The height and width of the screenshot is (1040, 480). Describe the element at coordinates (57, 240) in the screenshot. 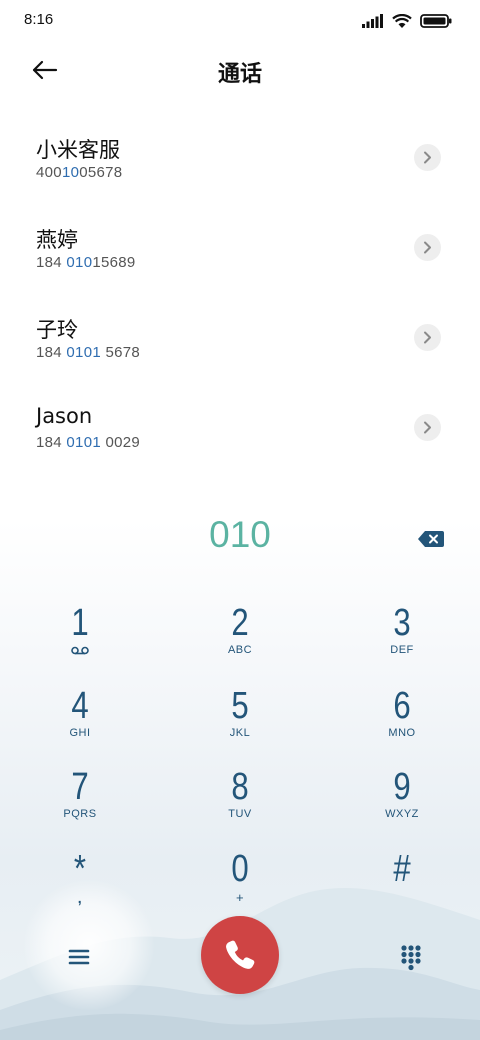

I see `contact-name: 燕婷` at that location.